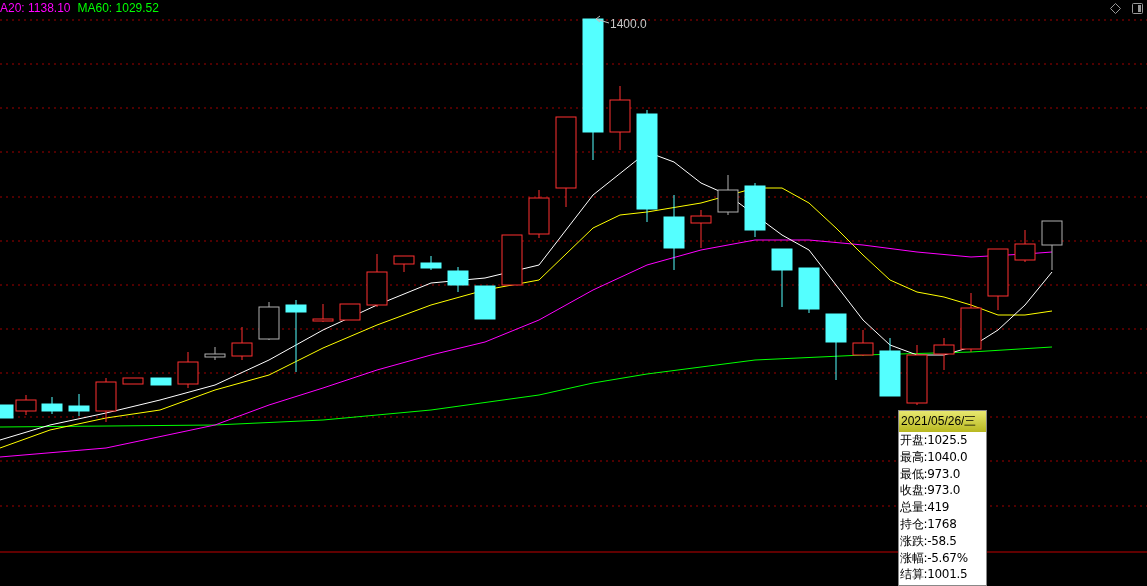 The image size is (1147, 586). I want to click on diamond-icon, so click(1115, 8).